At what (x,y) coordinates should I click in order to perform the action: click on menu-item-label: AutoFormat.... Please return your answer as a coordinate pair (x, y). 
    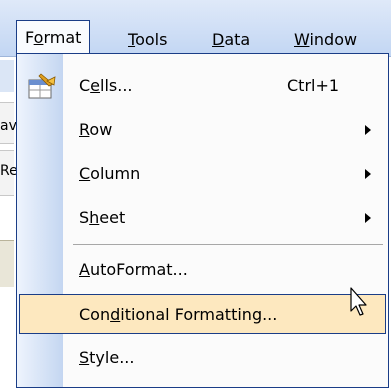
    Looking at the image, I should click on (133, 269).